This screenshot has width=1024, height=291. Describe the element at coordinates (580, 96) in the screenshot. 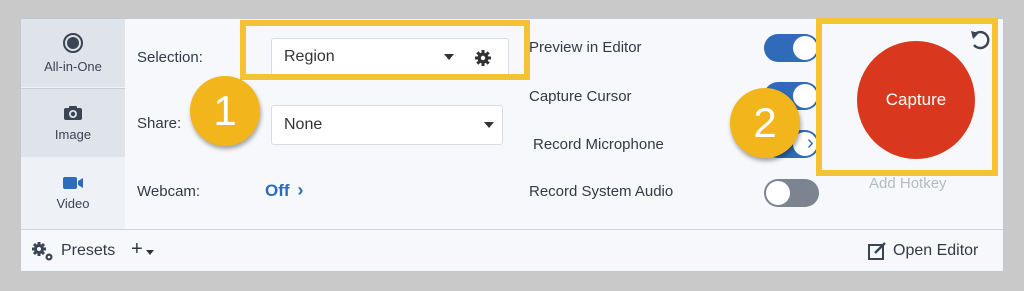

I see `option-capture-cursor: Capture Cursor` at that location.